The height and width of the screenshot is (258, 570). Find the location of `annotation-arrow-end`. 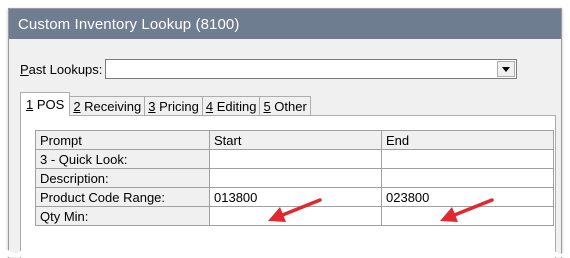

annotation-arrow-end is located at coordinates (467, 210).